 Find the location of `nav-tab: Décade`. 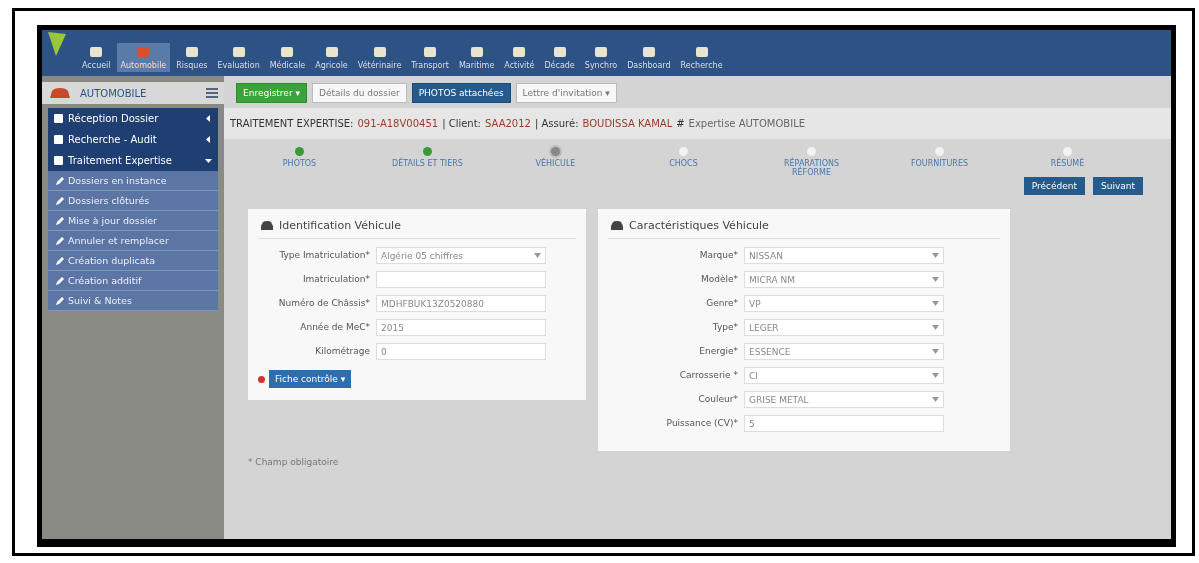

nav-tab: Décade is located at coordinates (559, 57).